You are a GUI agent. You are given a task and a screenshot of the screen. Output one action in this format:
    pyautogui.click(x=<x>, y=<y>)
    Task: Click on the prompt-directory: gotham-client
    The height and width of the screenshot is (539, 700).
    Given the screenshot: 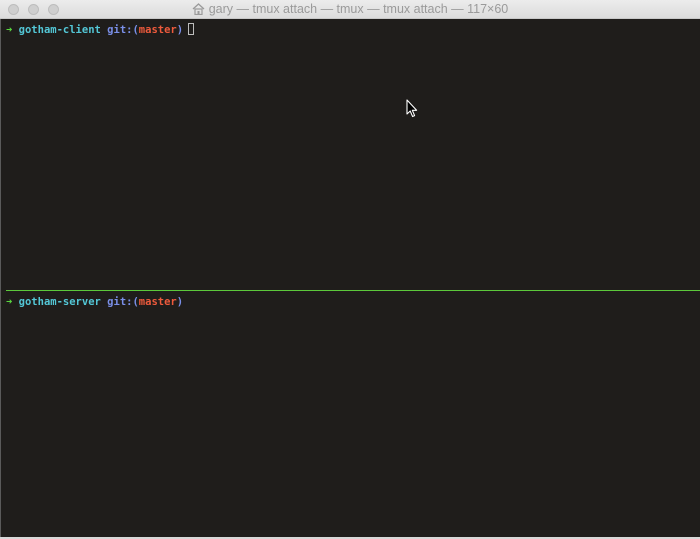 What is the action you would take?
    pyautogui.click(x=59, y=30)
    